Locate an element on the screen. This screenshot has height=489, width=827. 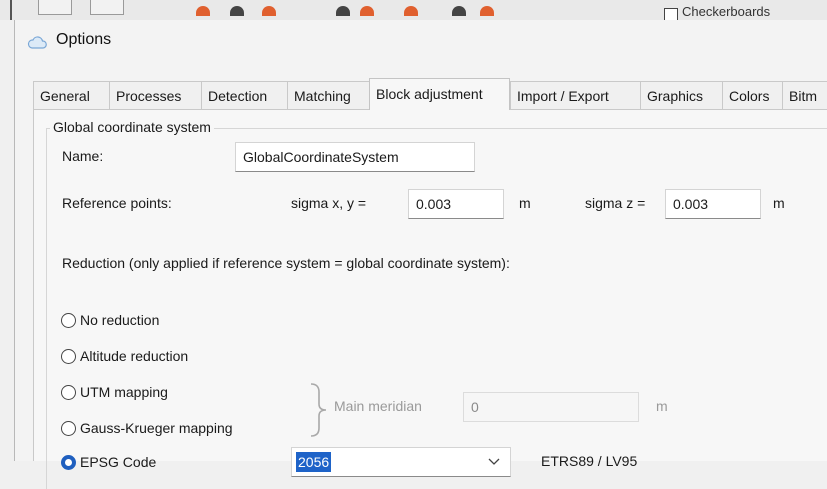
tab-detection: Detection is located at coordinates (244, 95).